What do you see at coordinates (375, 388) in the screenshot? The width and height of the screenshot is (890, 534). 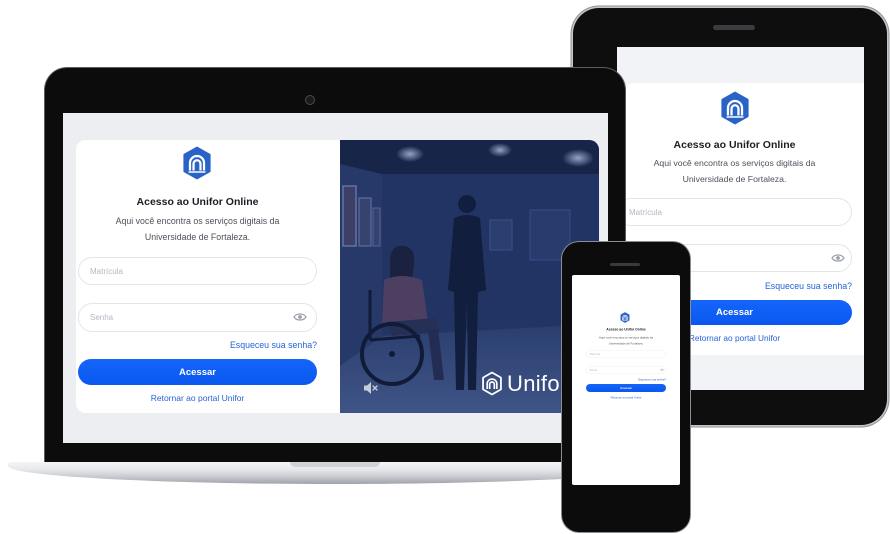 I see `mute-cross` at bounding box center [375, 388].